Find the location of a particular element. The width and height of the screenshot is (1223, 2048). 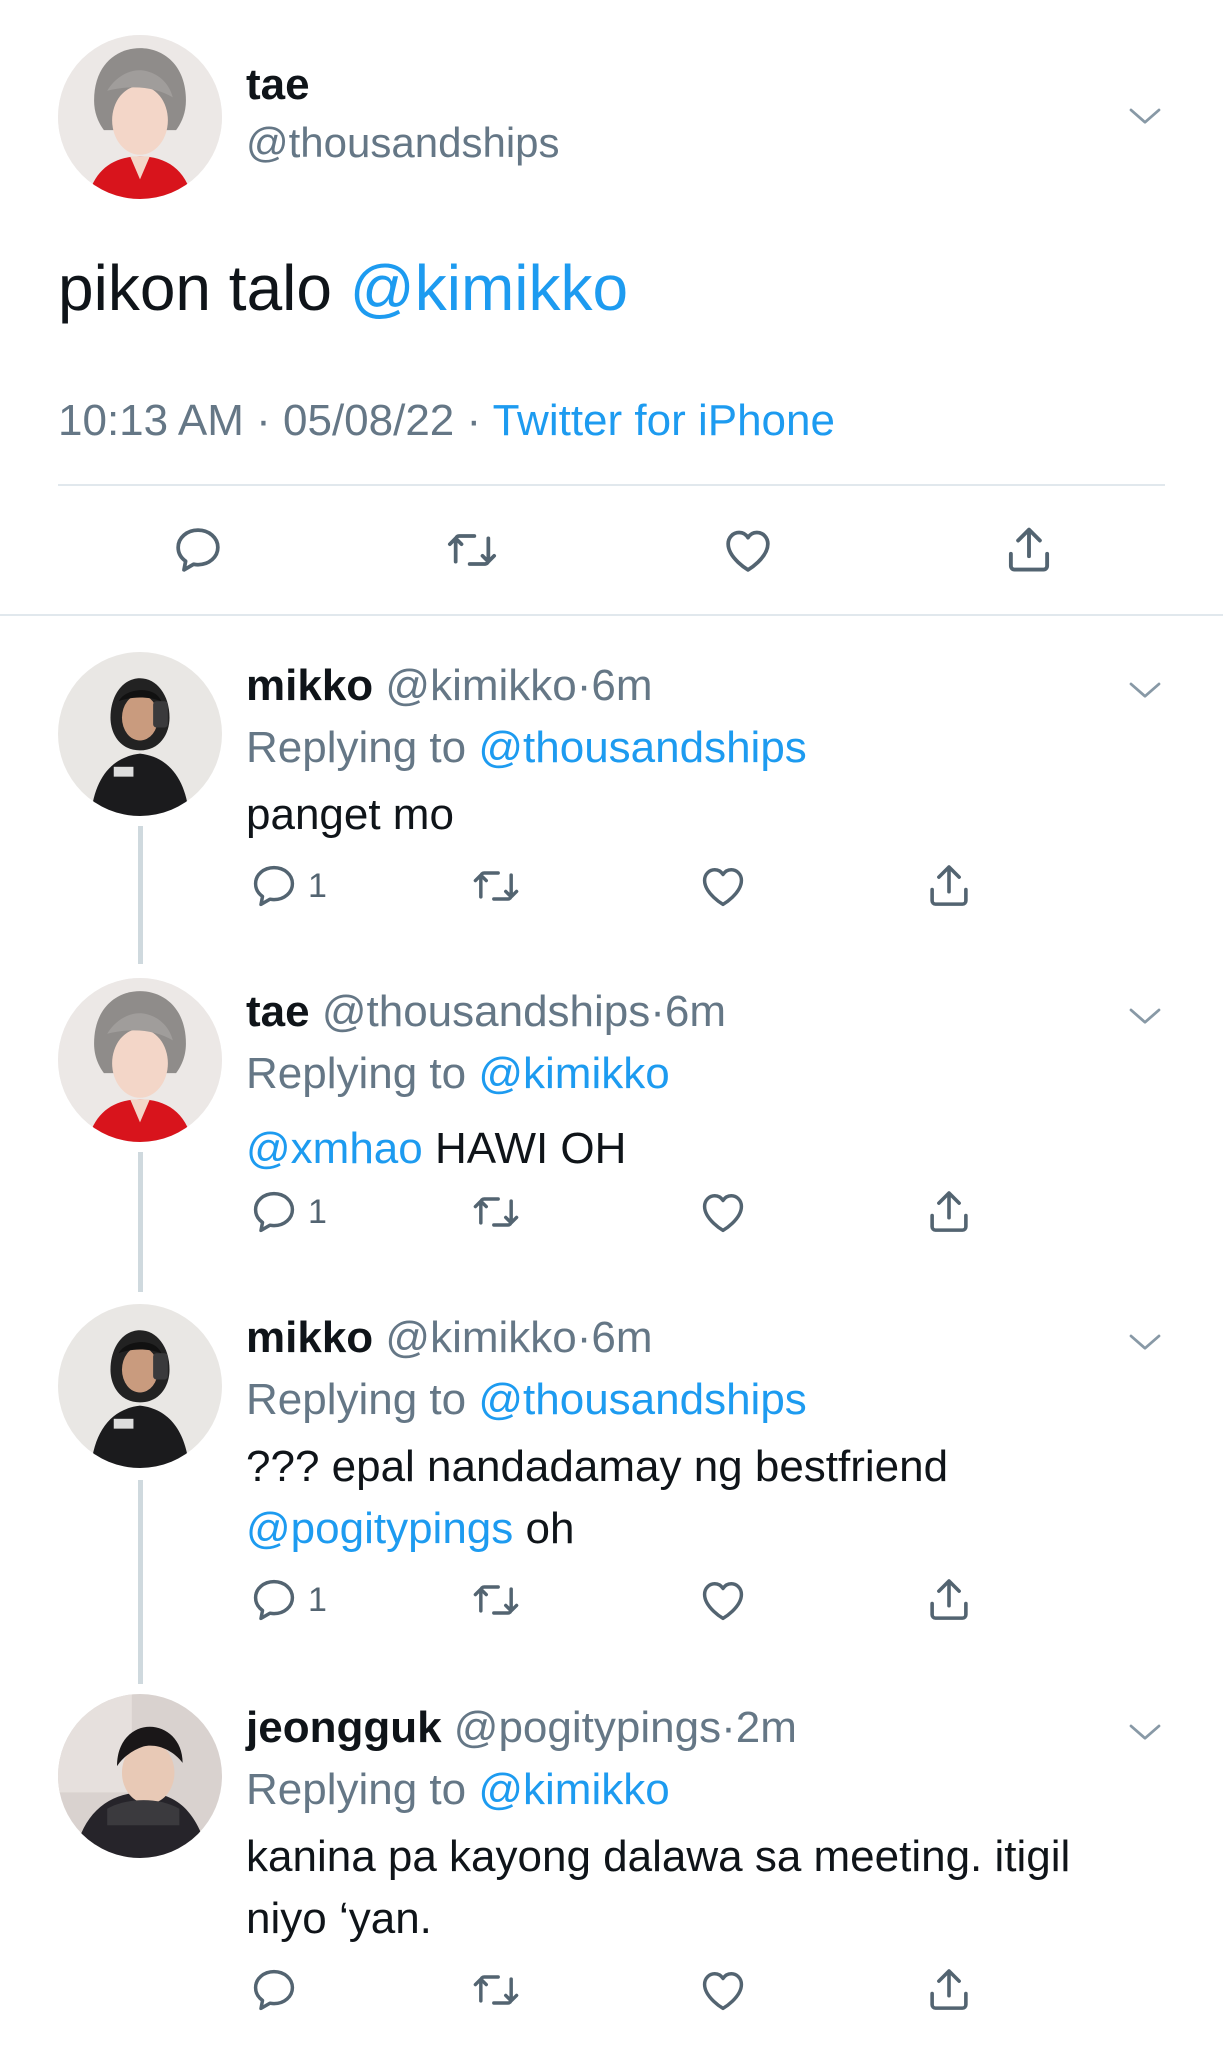

reply-text-line: ??? epal nandadamay ng bestfriend is located at coordinates (597, 1466).